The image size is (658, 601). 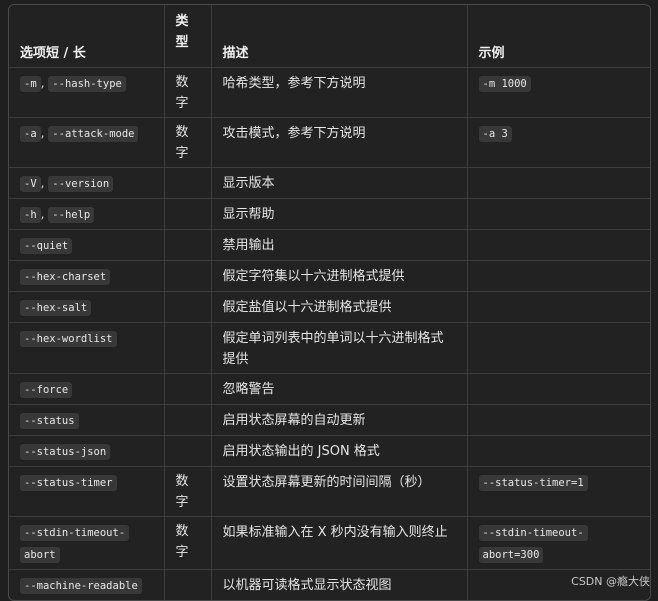 What do you see at coordinates (87, 84) in the screenshot?
I see `long-option-code: --hash-type` at bounding box center [87, 84].